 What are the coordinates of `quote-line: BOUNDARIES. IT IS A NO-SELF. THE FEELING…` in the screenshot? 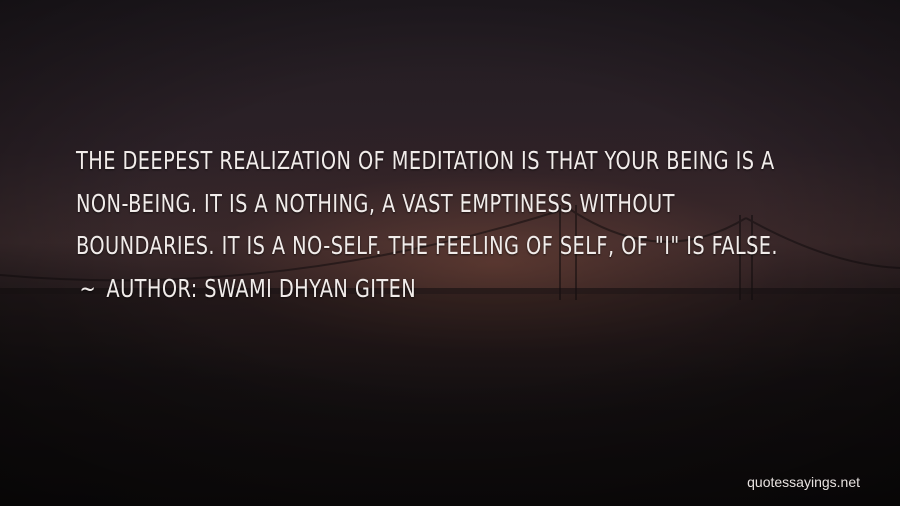 It's located at (427, 245).